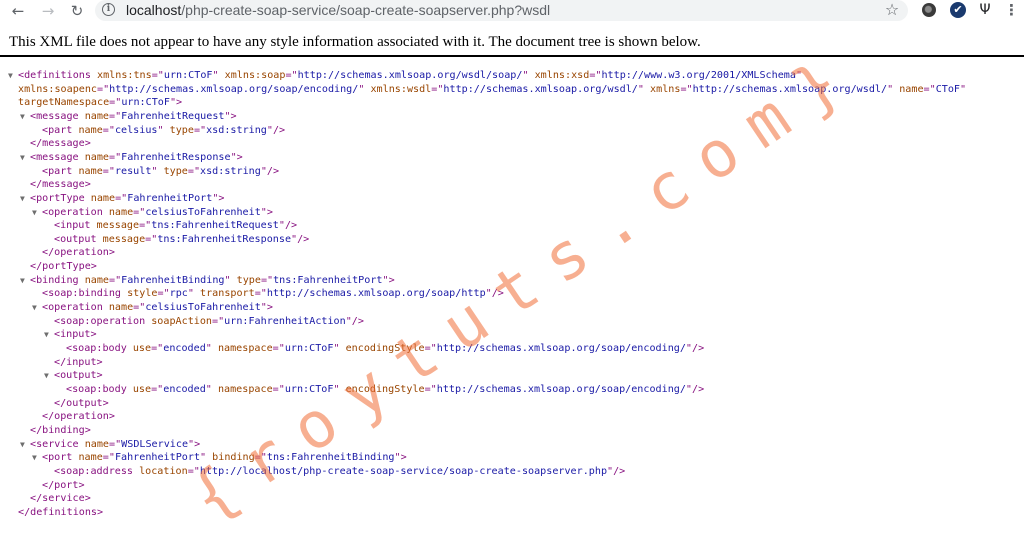 This screenshot has height=538, width=1024. I want to click on site-info-icon: i, so click(108, 9).